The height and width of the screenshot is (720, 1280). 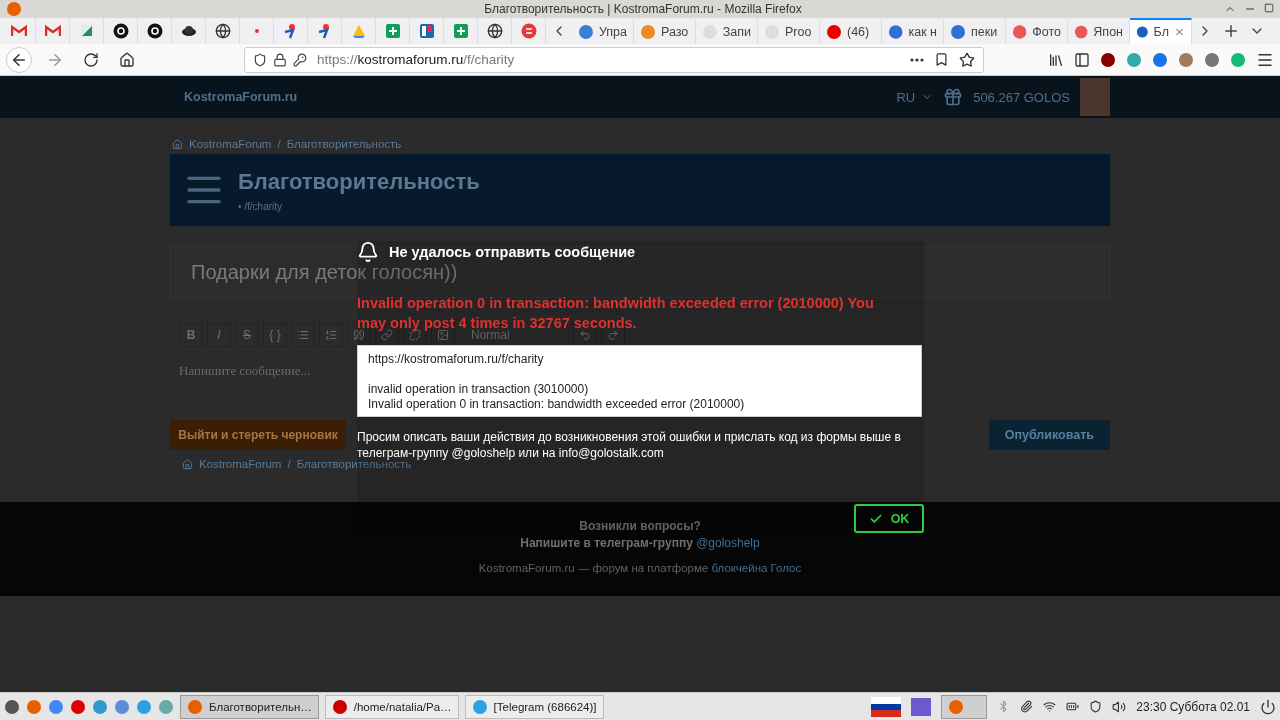 I want to click on board-icon, so click(x=426, y=31).